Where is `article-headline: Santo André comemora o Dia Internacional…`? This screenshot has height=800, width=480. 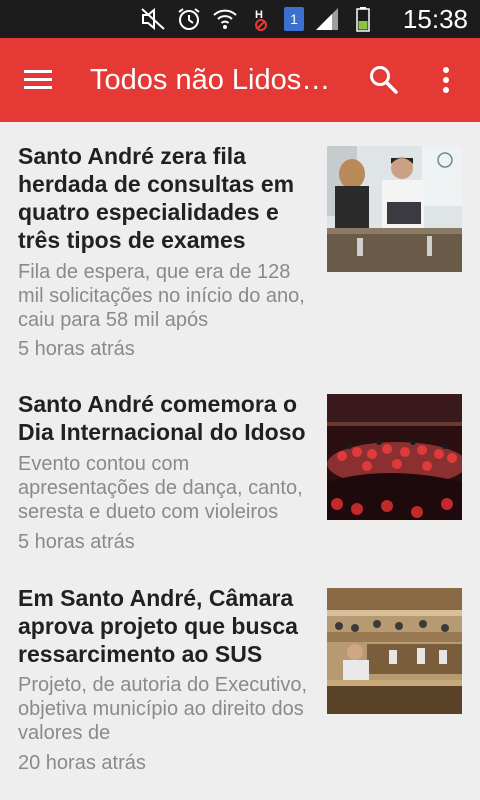 article-headline: Santo André comemora o Dia Internacional… is located at coordinates (165, 418).